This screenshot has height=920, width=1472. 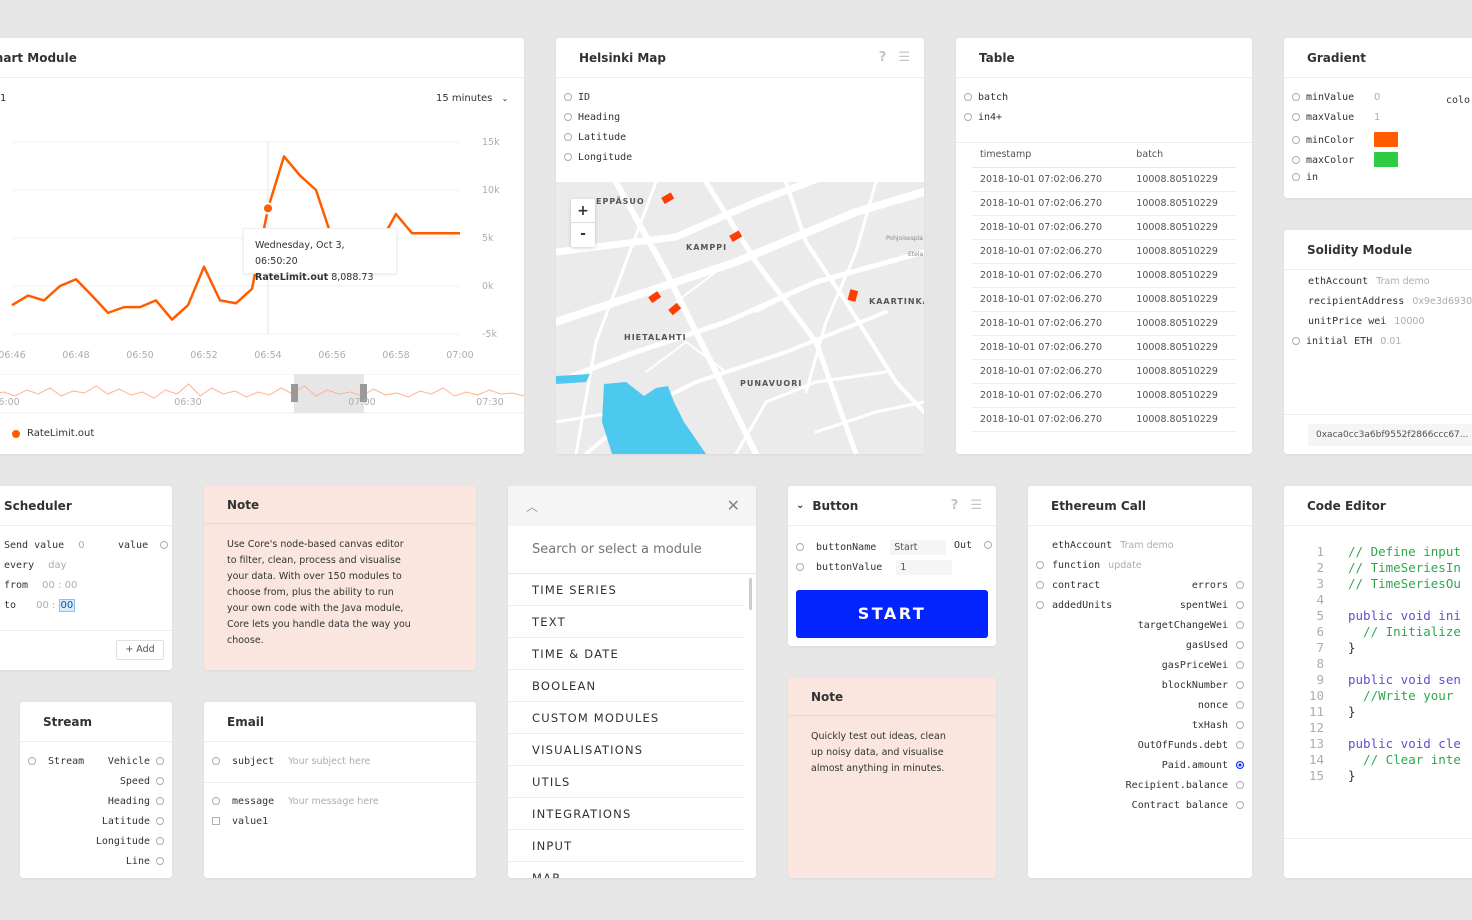 I want to click on table-module-header: Table, so click(x=1104, y=58).